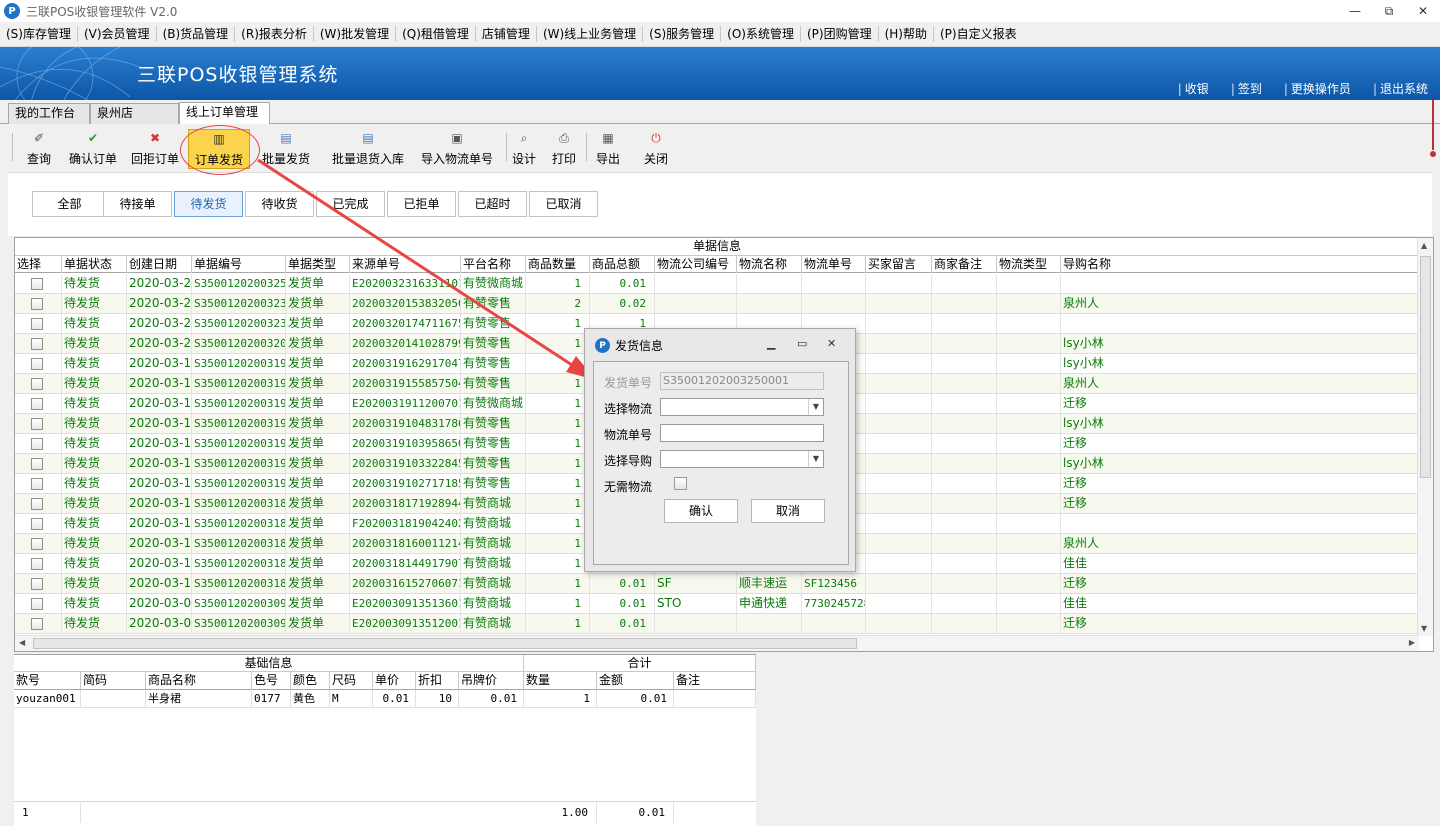 Image resolution: width=1440 pixels, height=826 pixels. I want to click on restore-icon: ⧉, so click(1389, 11).